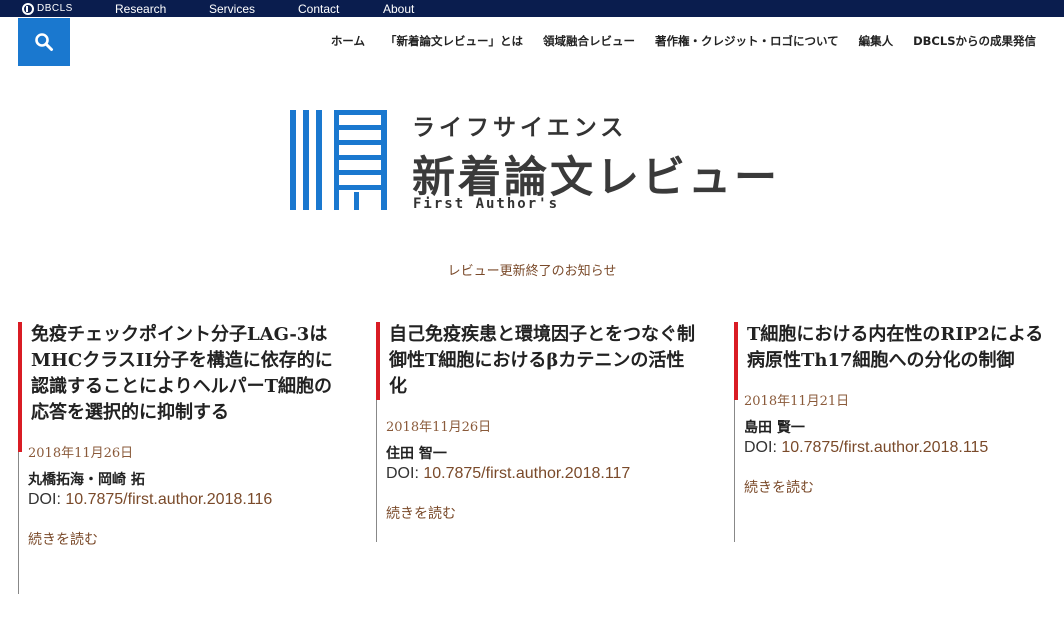 This screenshot has height=619, width=1064. Describe the element at coordinates (533, 162) in the screenshot. I see `site-logo: ライフサイエンス 新着論文レビュー First Author's` at that location.